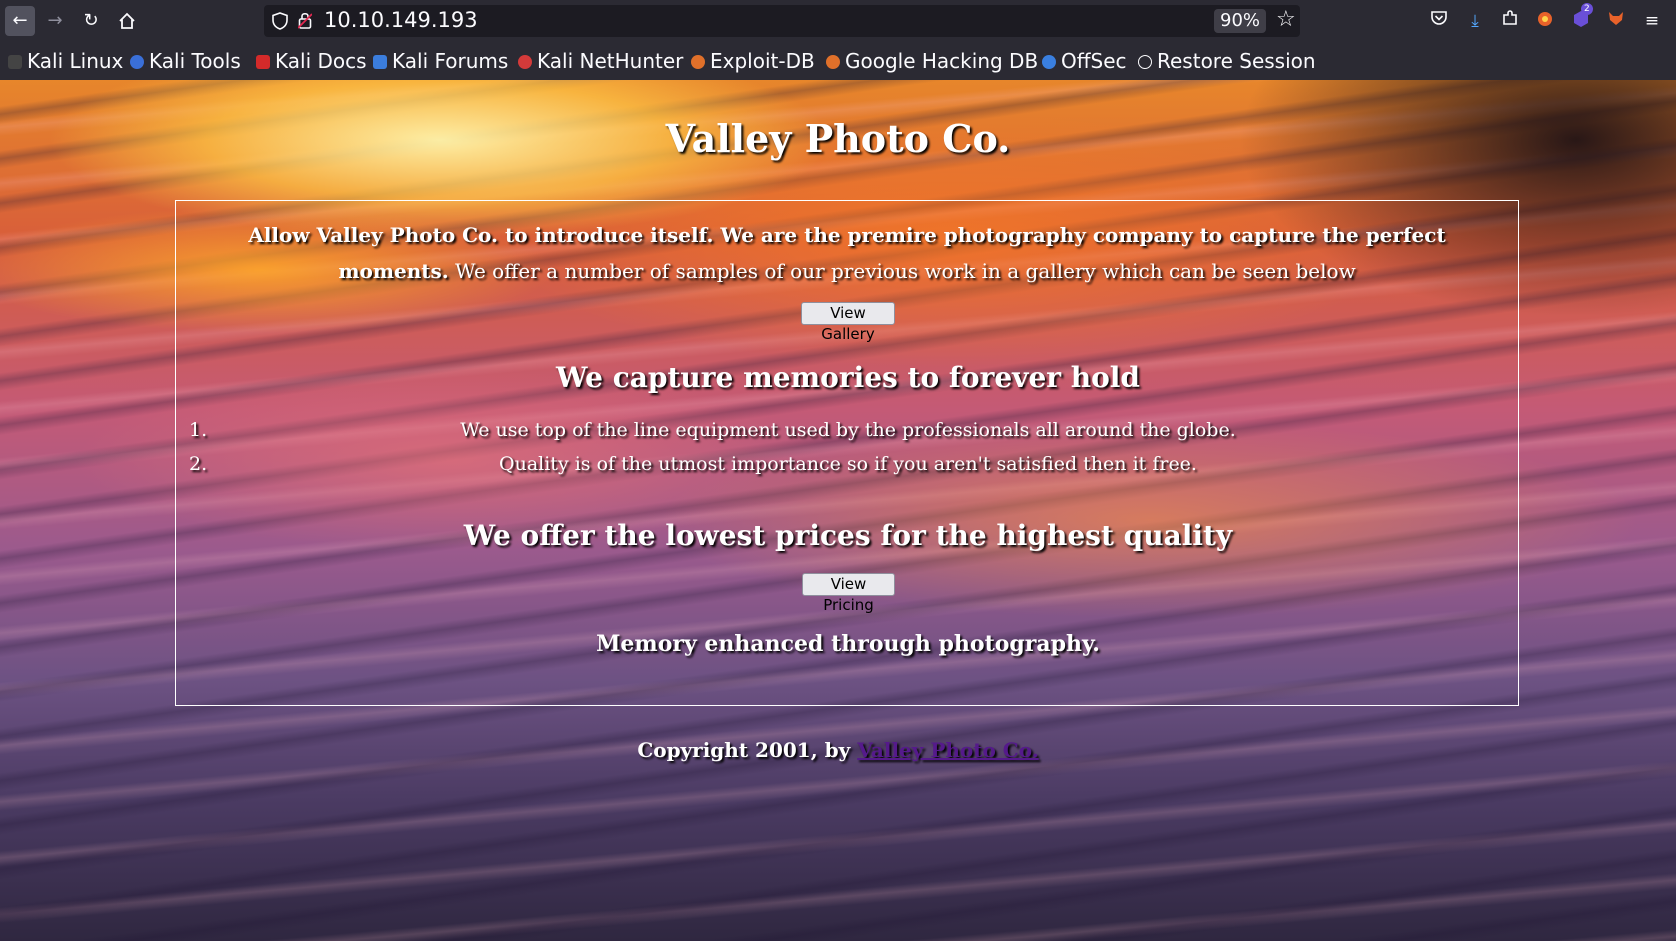 The image size is (1676, 941). Describe the element at coordinates (185, 61) in the screenshot. I see `bookmark-kali-tools: Kali Tools` at that location.